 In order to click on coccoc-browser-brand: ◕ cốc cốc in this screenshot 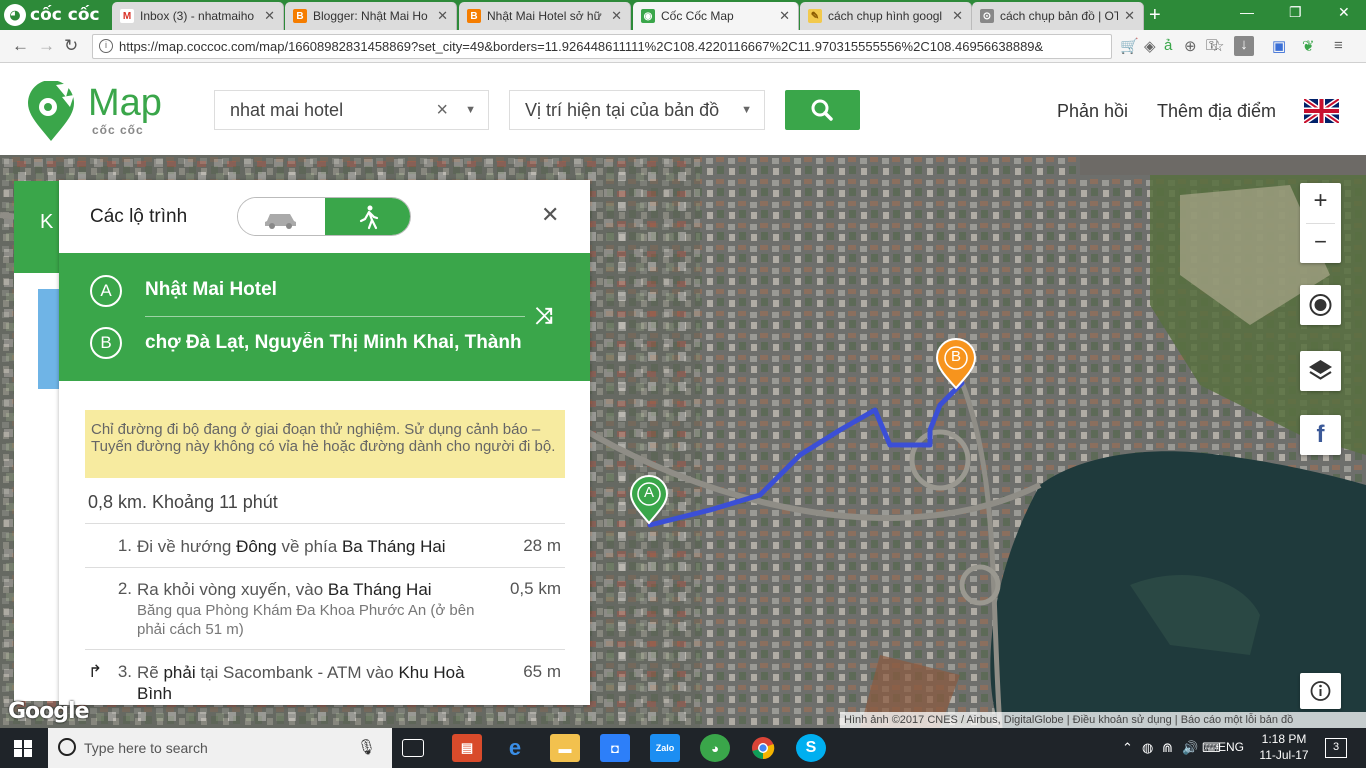, I will do `click(56, 15)`.